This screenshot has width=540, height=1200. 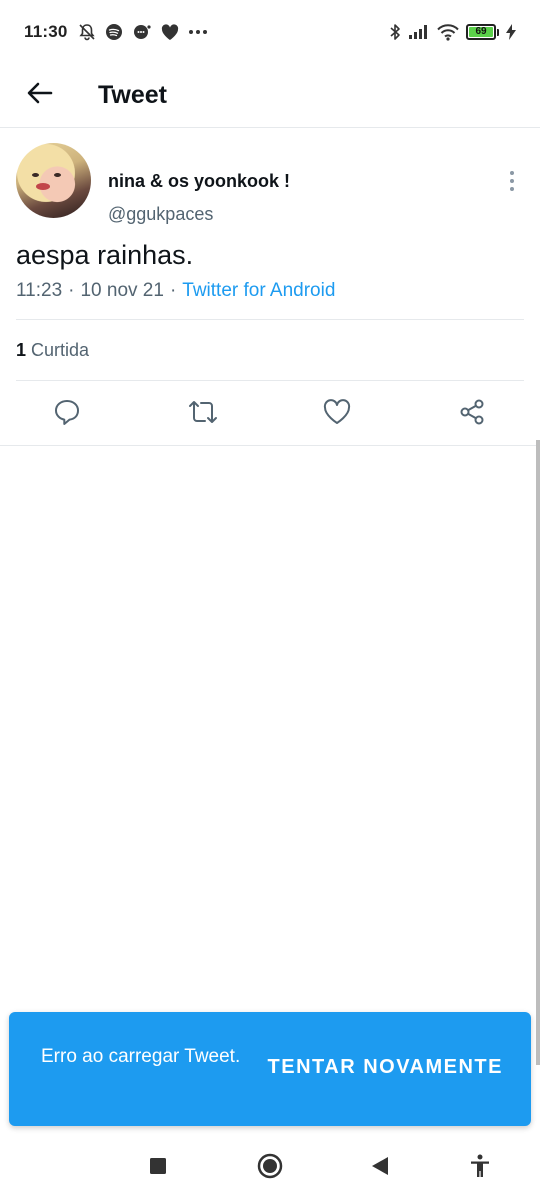 I want to click on retweet-button, so click(x=203, y=414).